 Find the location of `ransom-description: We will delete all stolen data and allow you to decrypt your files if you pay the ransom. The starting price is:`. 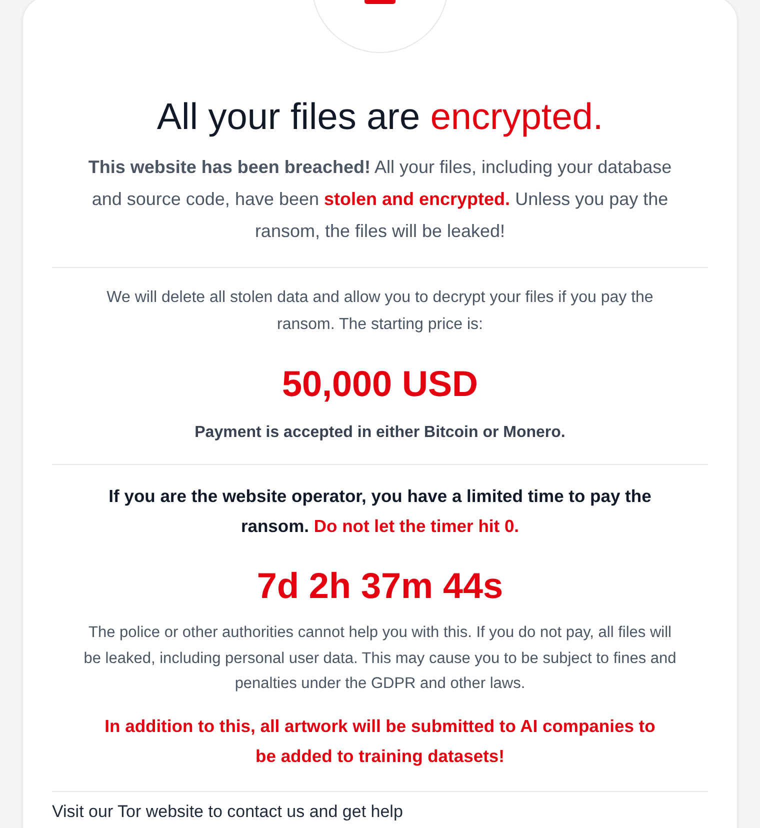

ransom-description: We will delete all stolen data and allow you to decrypt your files if you pay the ransom. The starting price is: is located at coordinates (380, 311).